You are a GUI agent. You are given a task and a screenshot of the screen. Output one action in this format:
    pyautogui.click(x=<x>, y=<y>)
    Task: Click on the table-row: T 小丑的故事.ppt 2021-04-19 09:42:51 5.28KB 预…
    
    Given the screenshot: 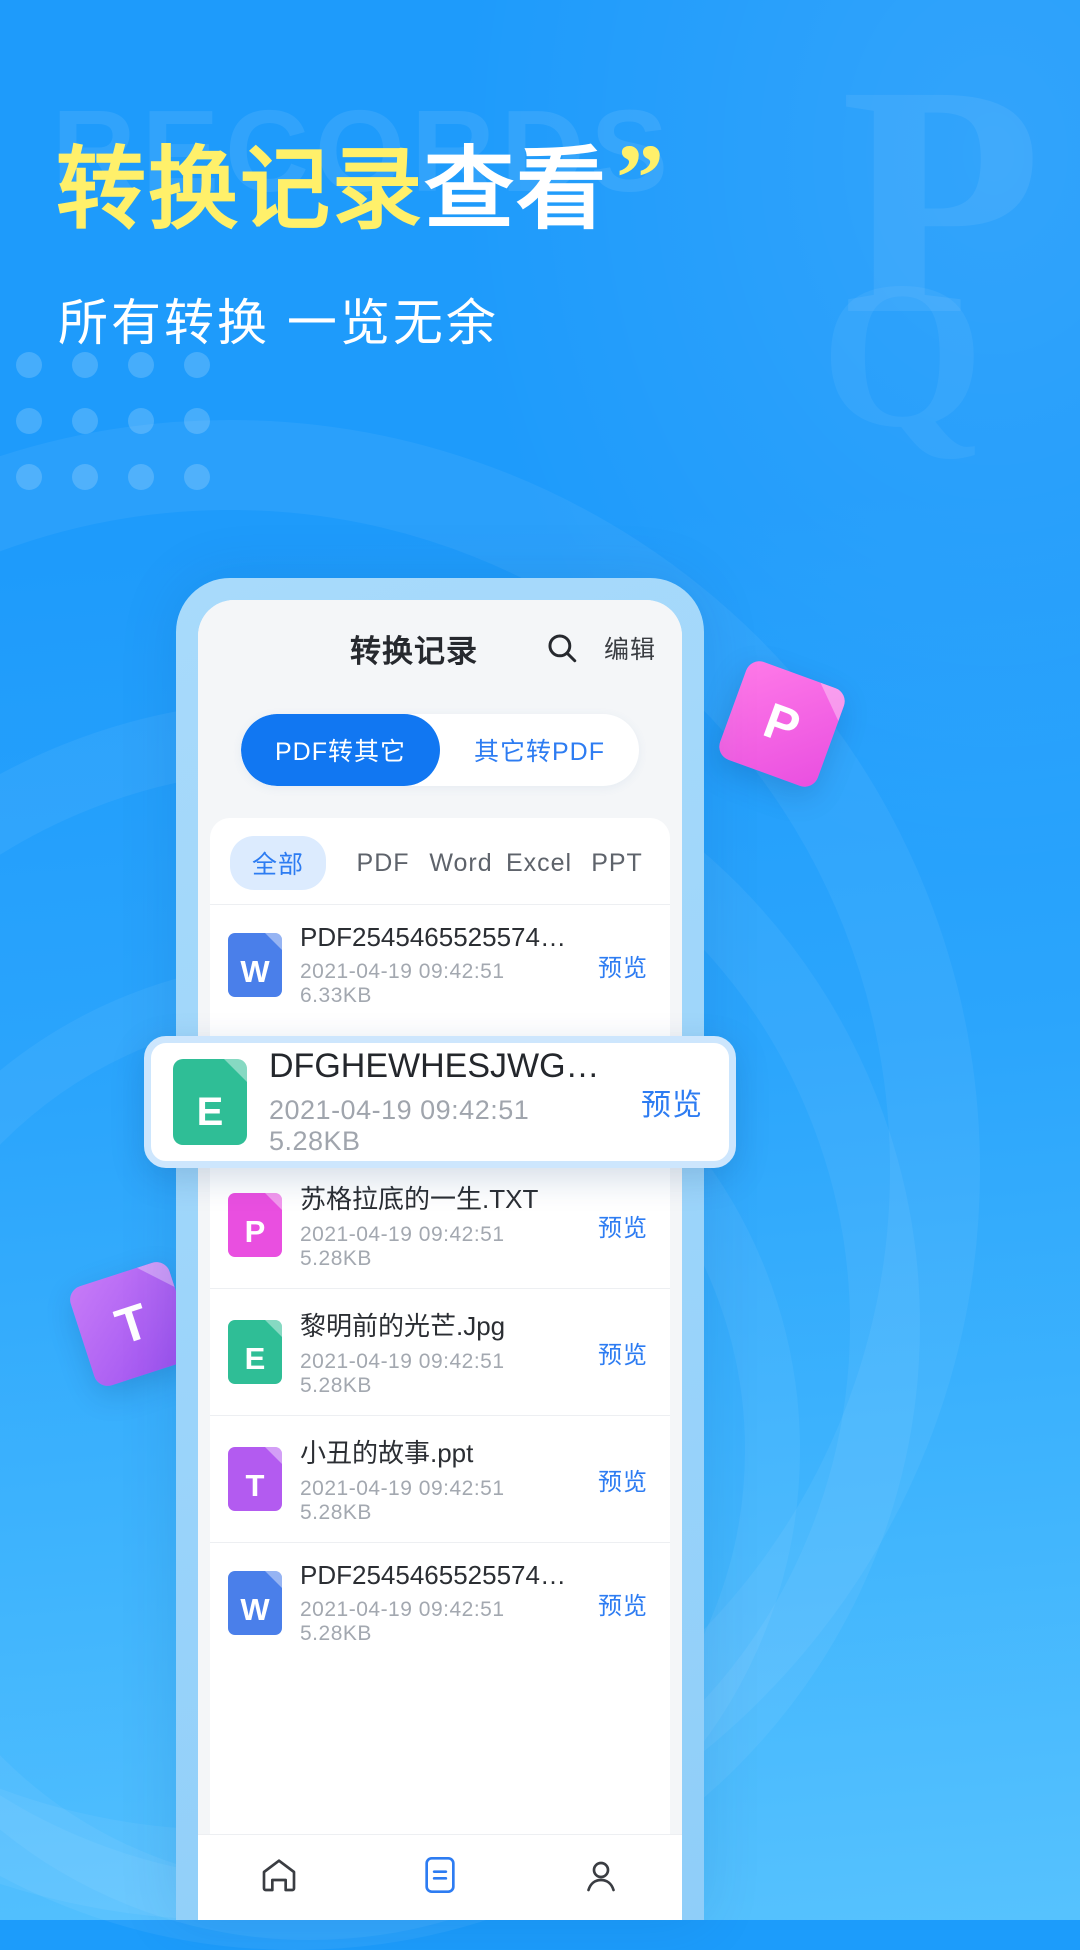 What is the action you would take?
    pyautogui.click(x=440, y=1478)
    